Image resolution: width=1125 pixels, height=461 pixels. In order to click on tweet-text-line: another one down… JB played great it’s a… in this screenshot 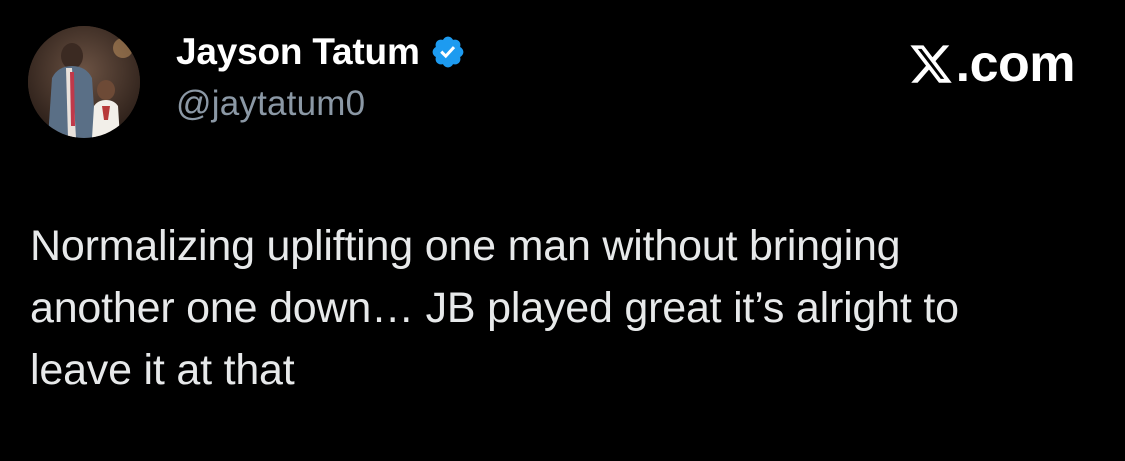, I will do `click(494, 308)`.